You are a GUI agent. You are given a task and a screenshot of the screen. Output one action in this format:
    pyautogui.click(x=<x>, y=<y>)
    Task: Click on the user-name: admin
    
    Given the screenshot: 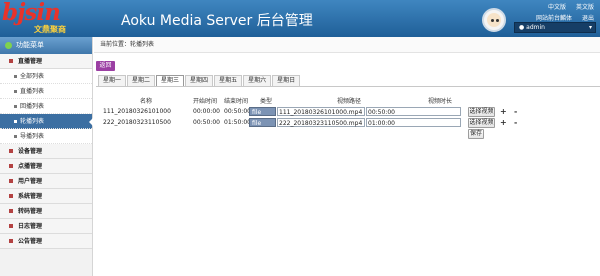 What is the action you would take?
    pyautogui.click(x=535, y=27)
    